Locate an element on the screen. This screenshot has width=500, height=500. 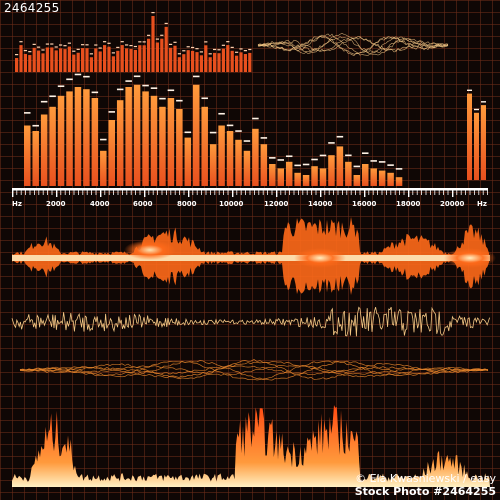
tick-label: 8000 is located at coordinates (187, 204).